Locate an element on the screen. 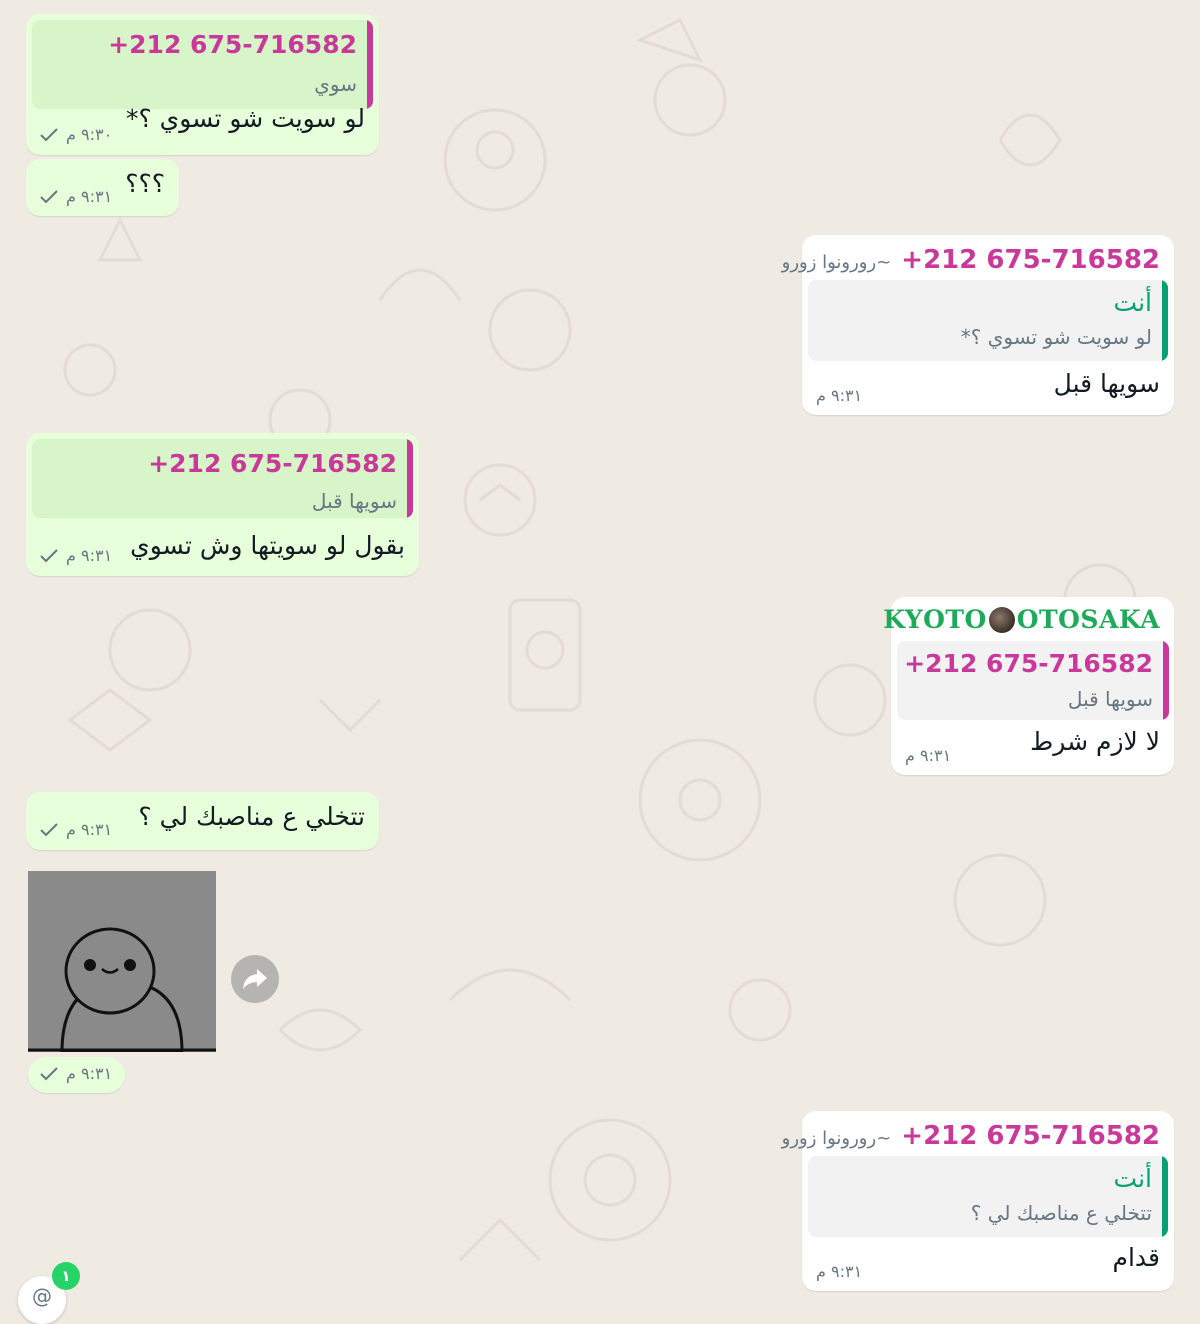  image-time-pill: ٩:٣١ م is located at coordinates (76, 1075).